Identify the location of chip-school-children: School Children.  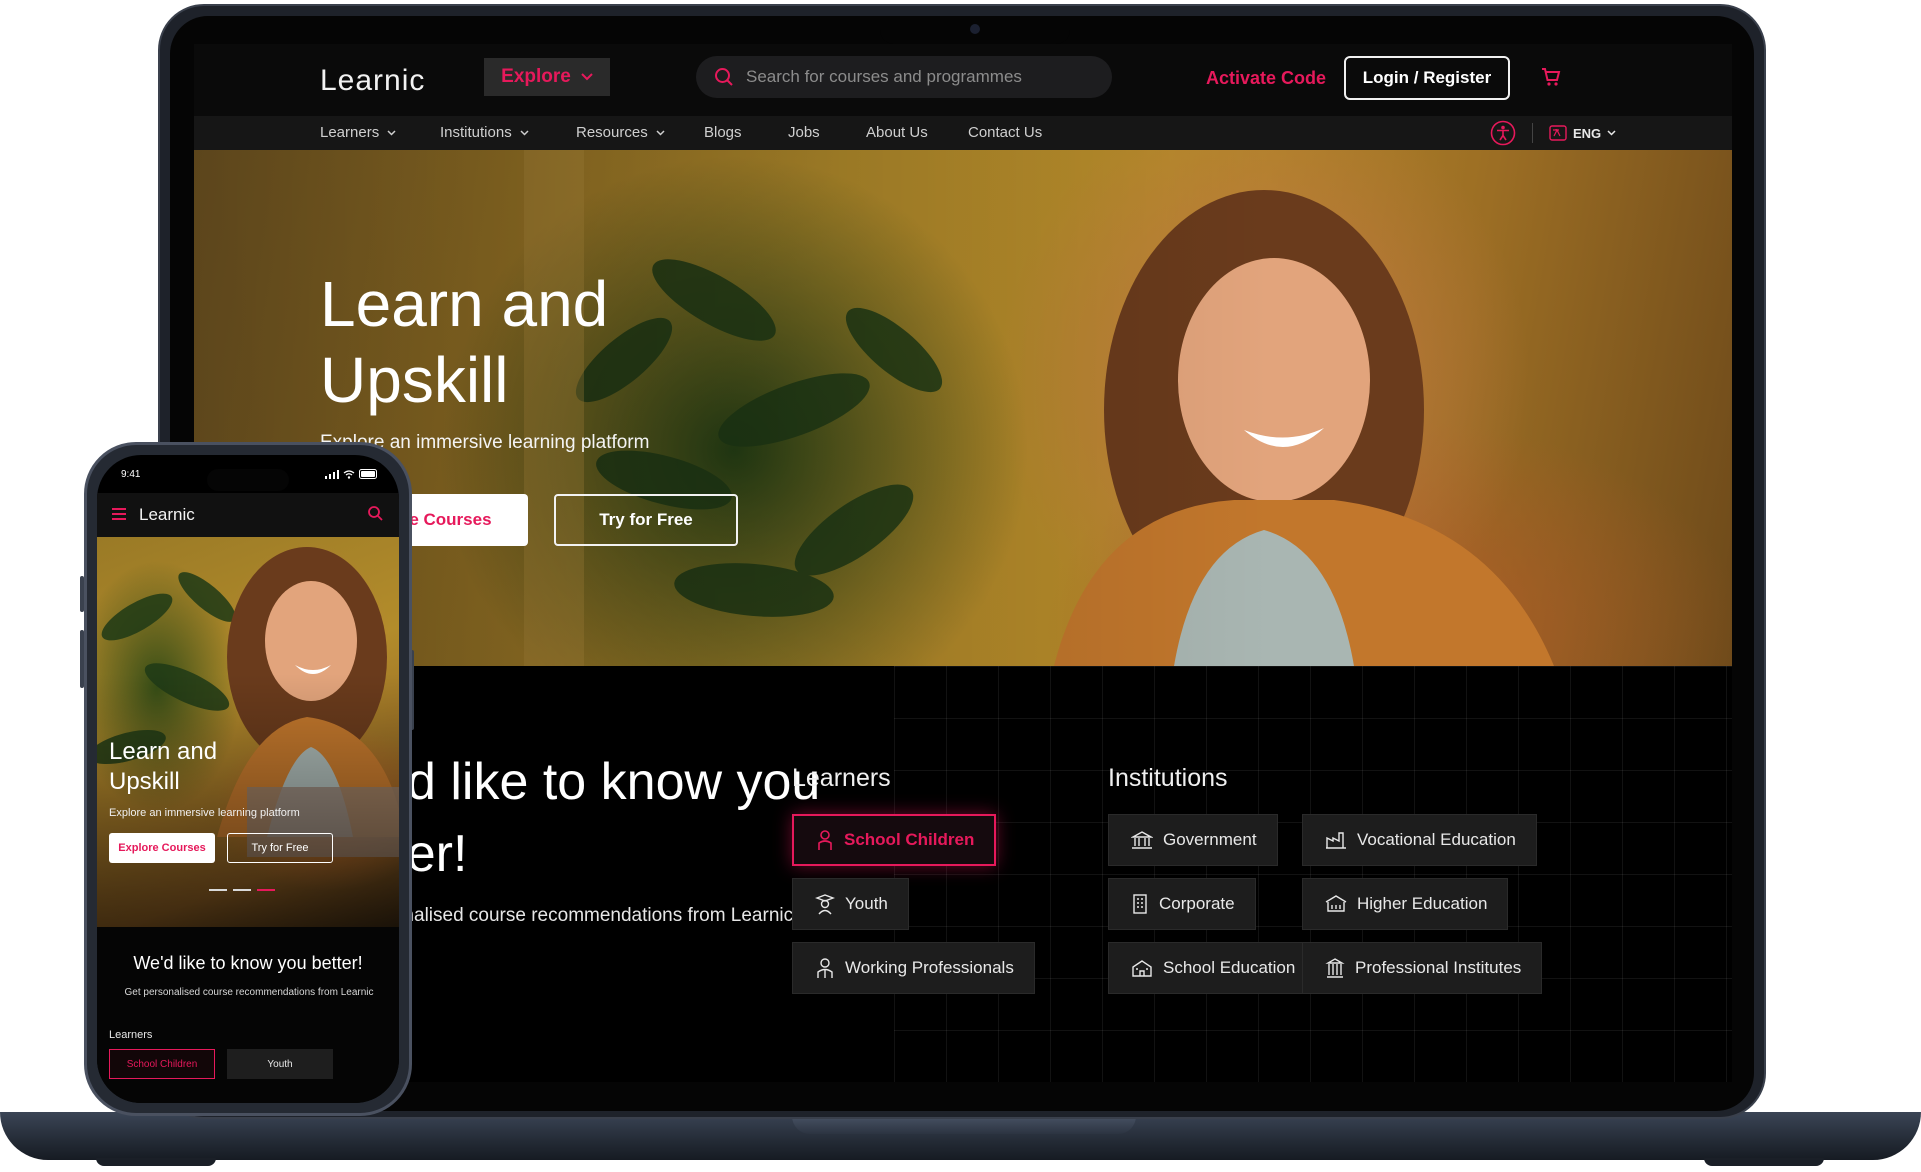
(894, 840).